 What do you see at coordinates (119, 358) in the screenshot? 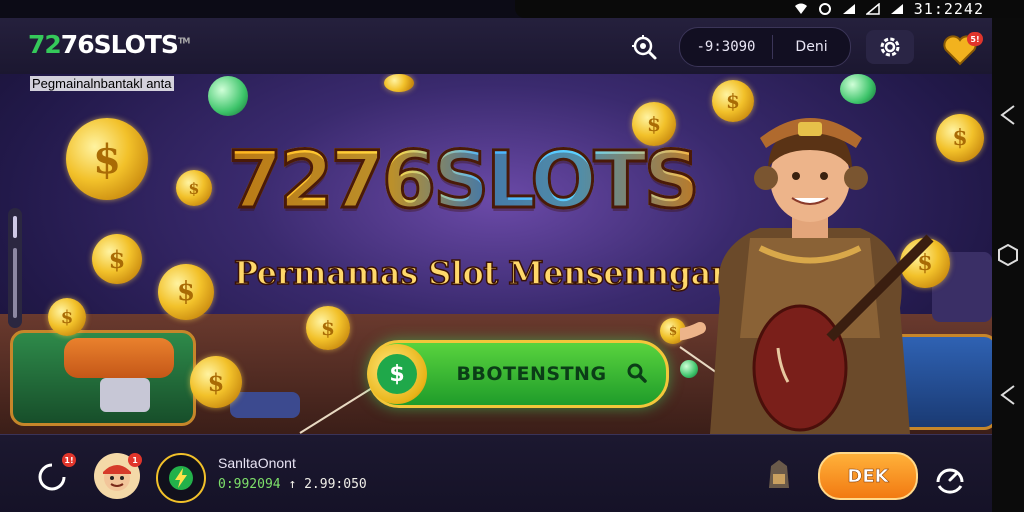
I see `slot-reel-decor` at bounding box center [119, 358].